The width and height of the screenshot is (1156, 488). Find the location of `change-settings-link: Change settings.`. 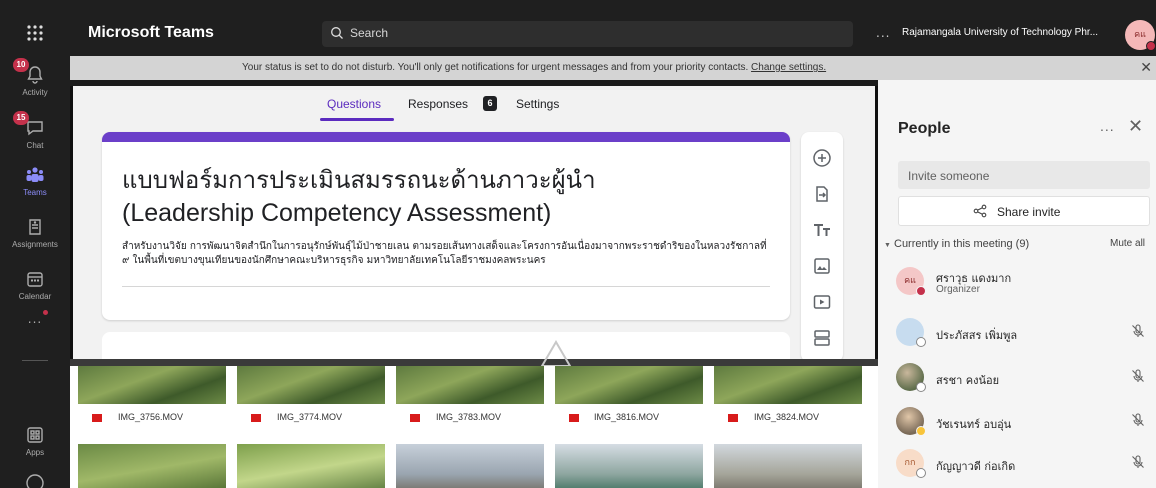

change-settings-link: Change settings. is located at coordinates (788, 67).